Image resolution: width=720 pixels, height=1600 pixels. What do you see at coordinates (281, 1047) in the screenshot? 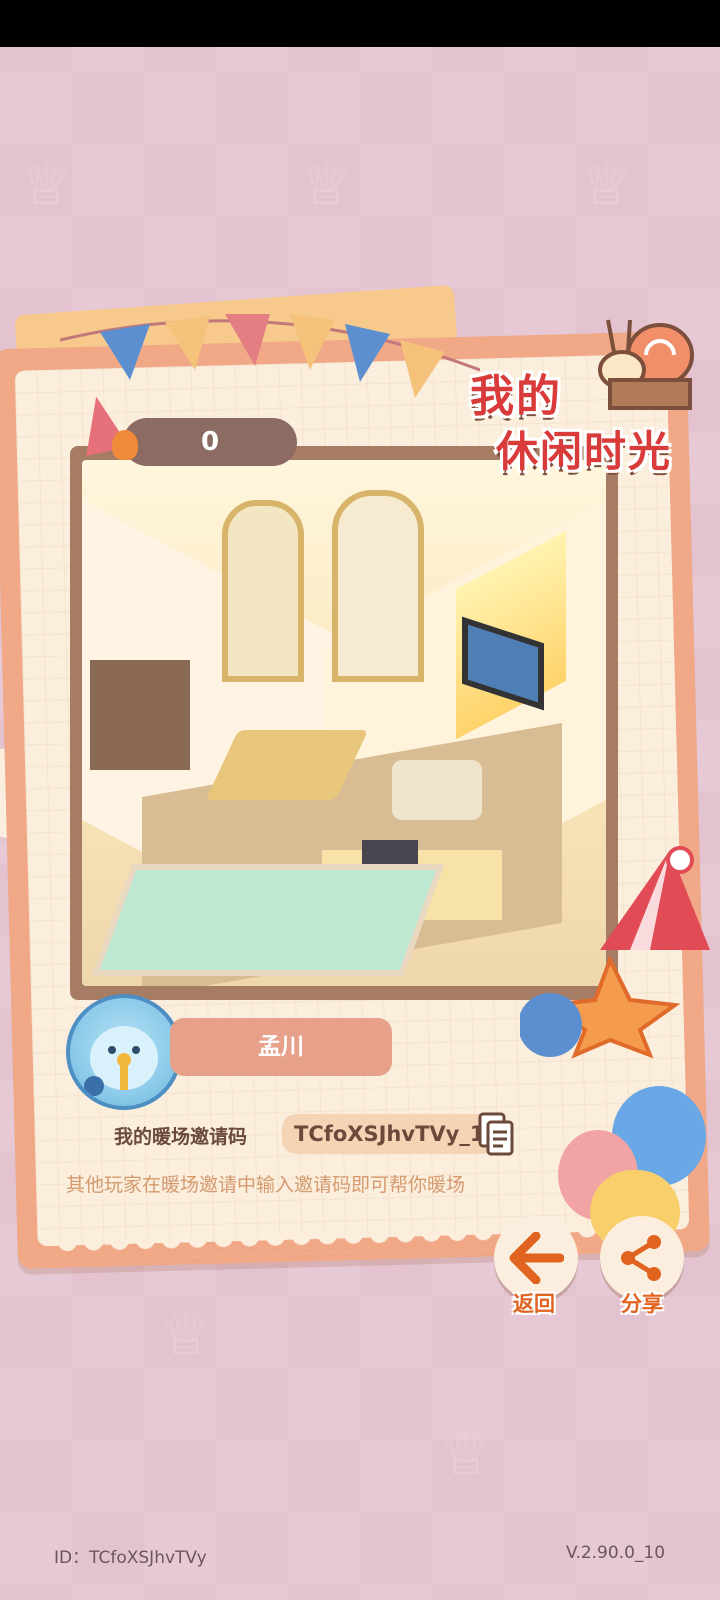
I see `player-name: 孟川` at bounding box center [281, 1047].